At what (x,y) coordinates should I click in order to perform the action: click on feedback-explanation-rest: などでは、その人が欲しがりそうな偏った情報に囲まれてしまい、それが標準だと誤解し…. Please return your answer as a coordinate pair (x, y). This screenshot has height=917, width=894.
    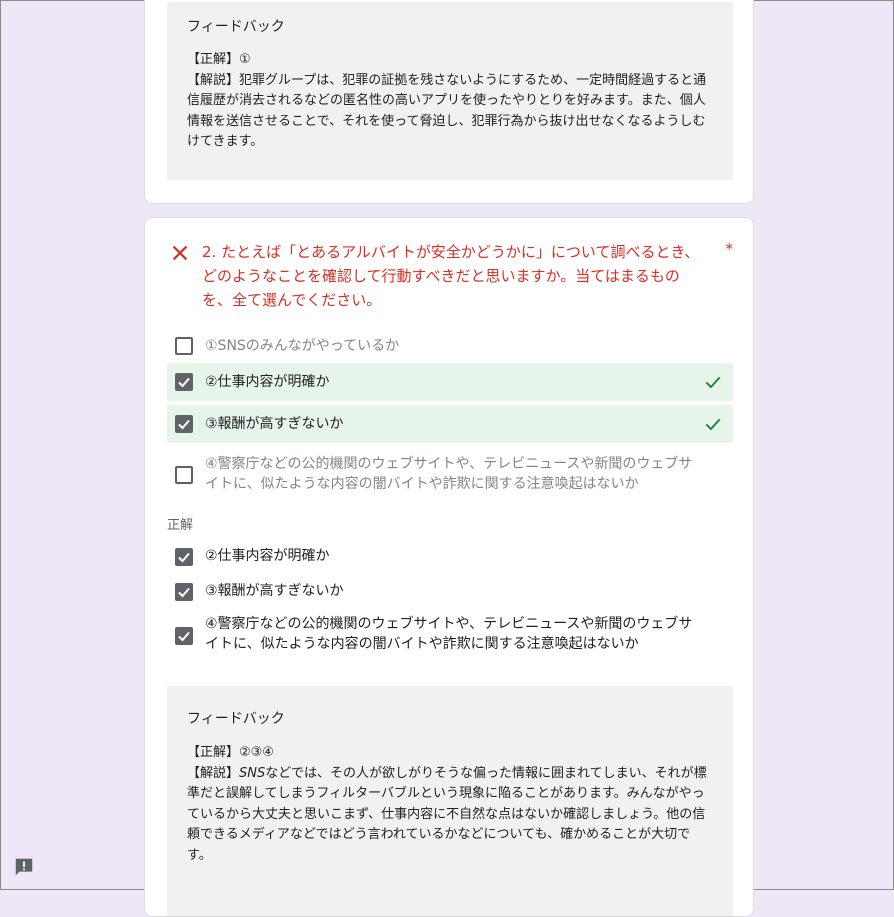
    Looking at the image, I should click on (447, 814).